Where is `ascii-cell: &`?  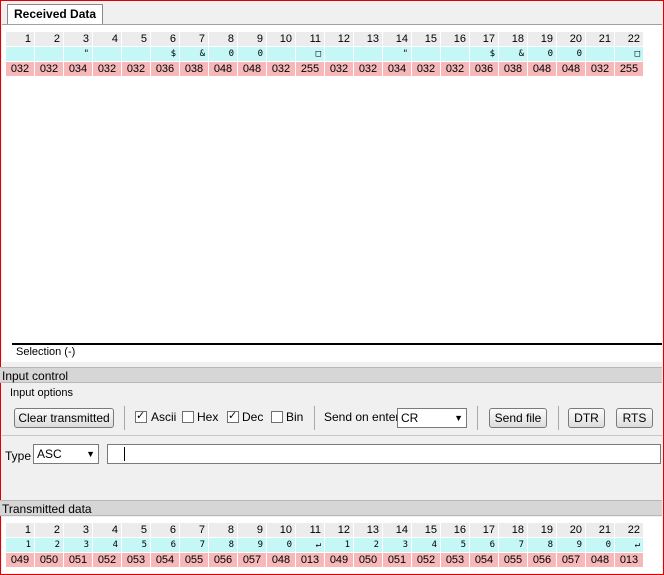
ascii-cell: & is located at coordinates (194, 54).